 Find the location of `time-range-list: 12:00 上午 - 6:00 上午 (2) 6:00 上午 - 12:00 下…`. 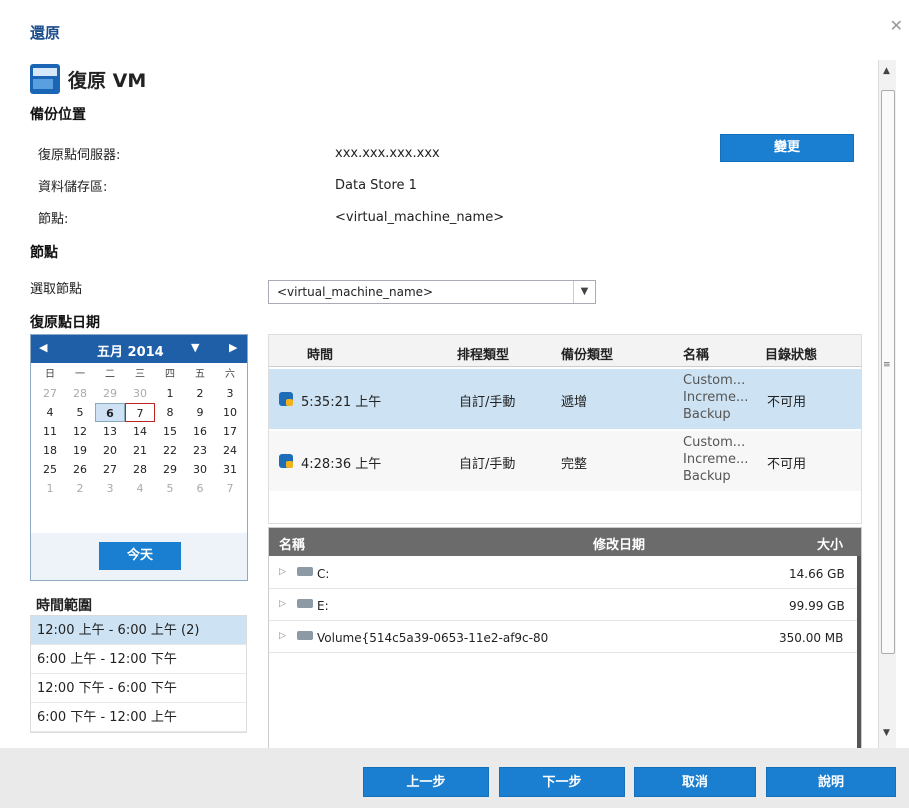

time-range-list: 12:00 上午 - 6:00 上午 (2) 6:00 上午 - 12:00 下… is located at coordinates (138, 674).